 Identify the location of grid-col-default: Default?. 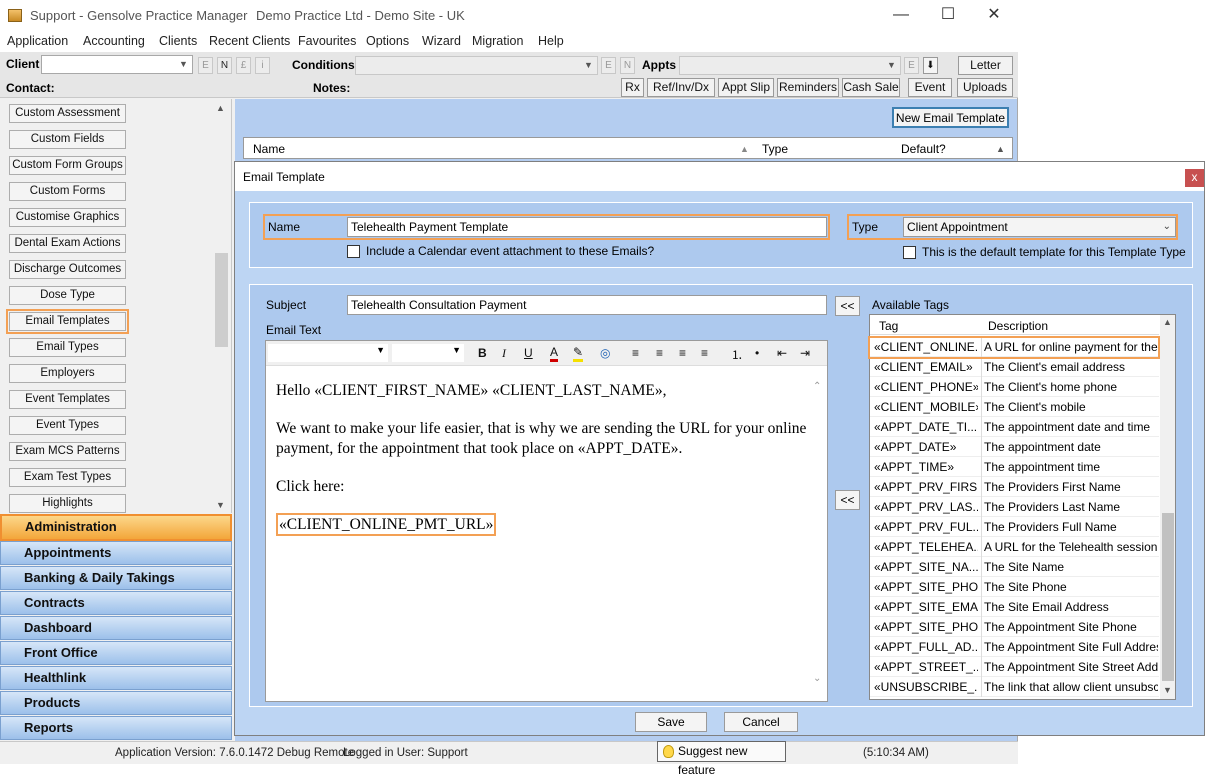
(923, 149).